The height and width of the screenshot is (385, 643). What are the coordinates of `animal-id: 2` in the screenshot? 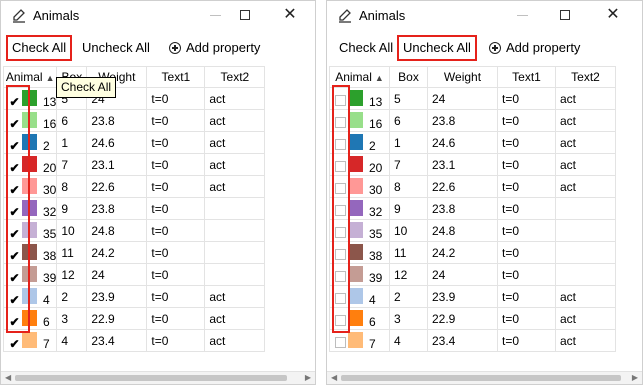 It's located at (46, 146).